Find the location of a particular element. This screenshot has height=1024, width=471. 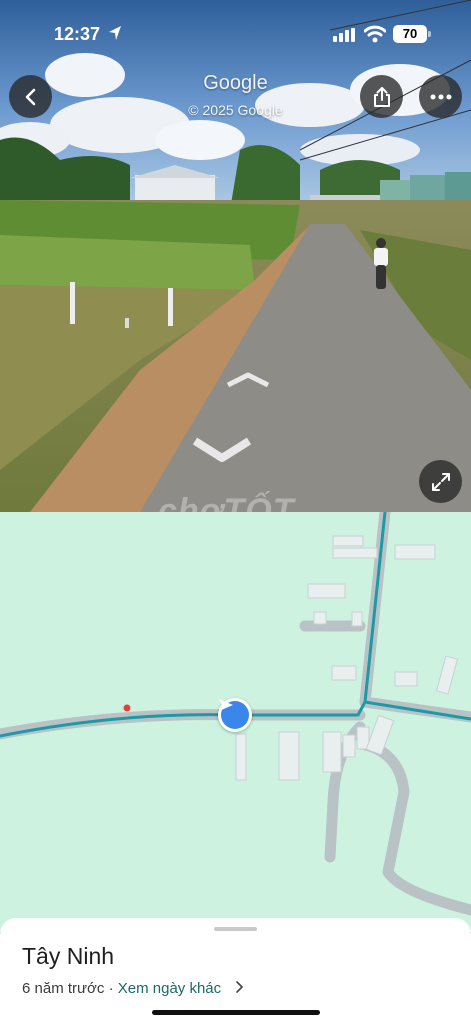

buildings is located at coordinates (347, 658).